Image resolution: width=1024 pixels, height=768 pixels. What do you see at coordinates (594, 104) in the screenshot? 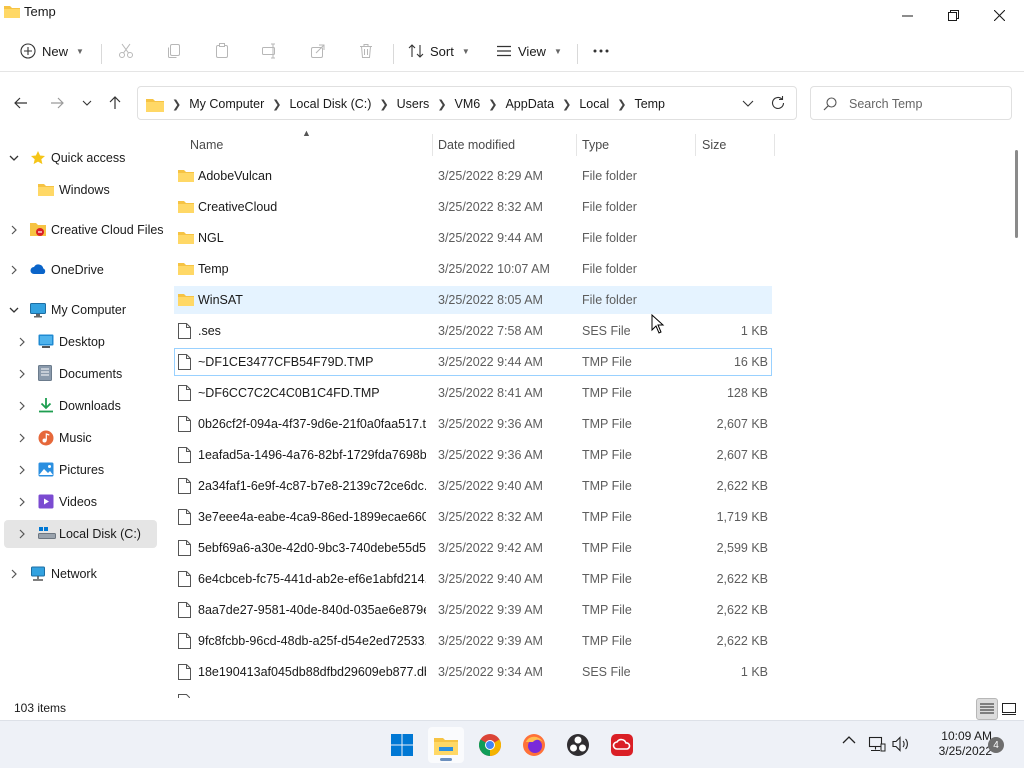
I see `breadcrumb-local: Local` at bounding box center [594, 104].